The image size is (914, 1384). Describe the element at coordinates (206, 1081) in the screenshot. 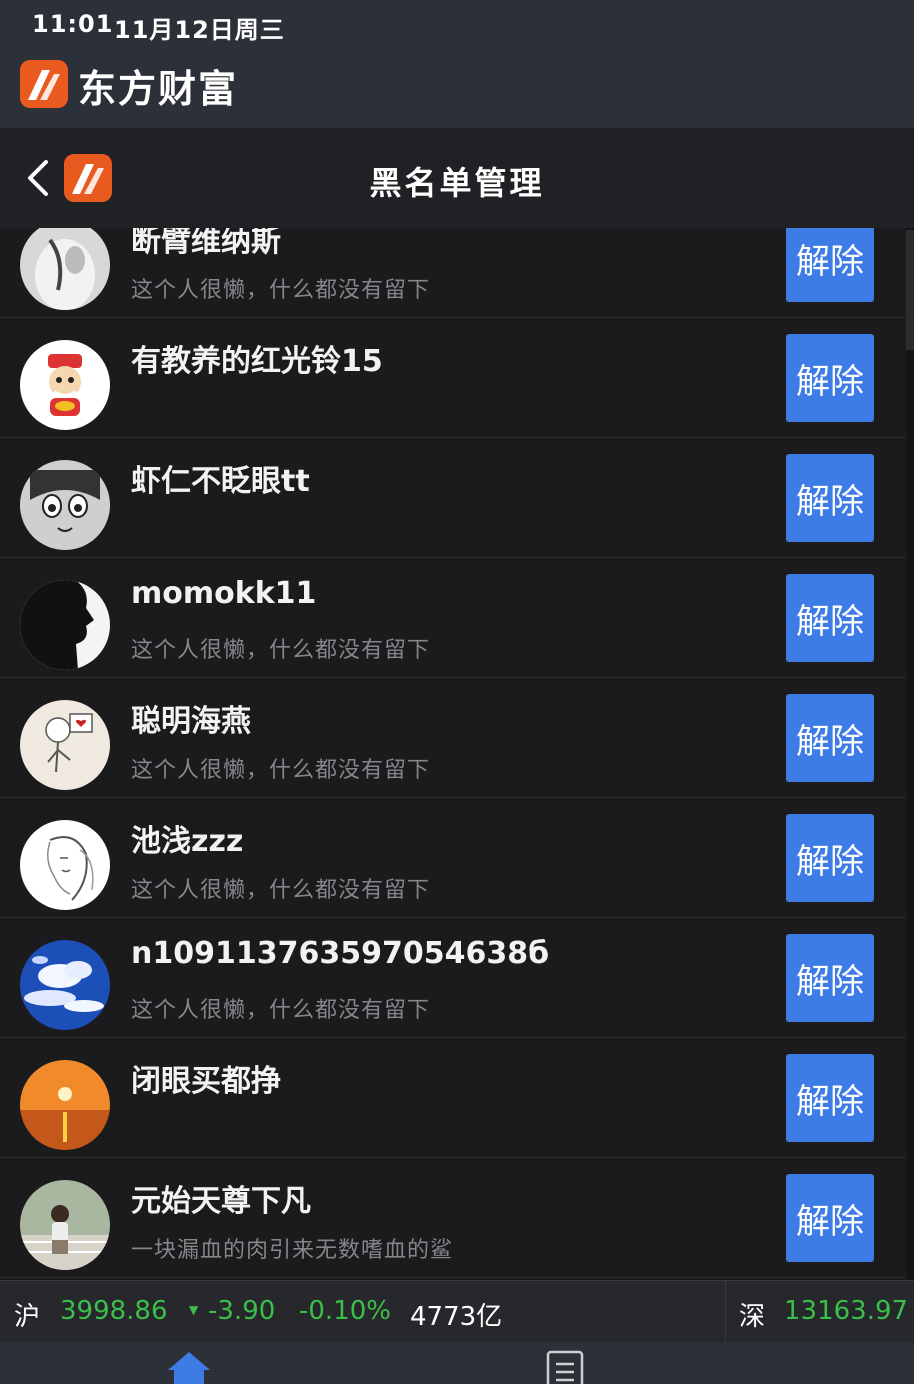

I see `user-name: 闭眼买都挣` at that location.